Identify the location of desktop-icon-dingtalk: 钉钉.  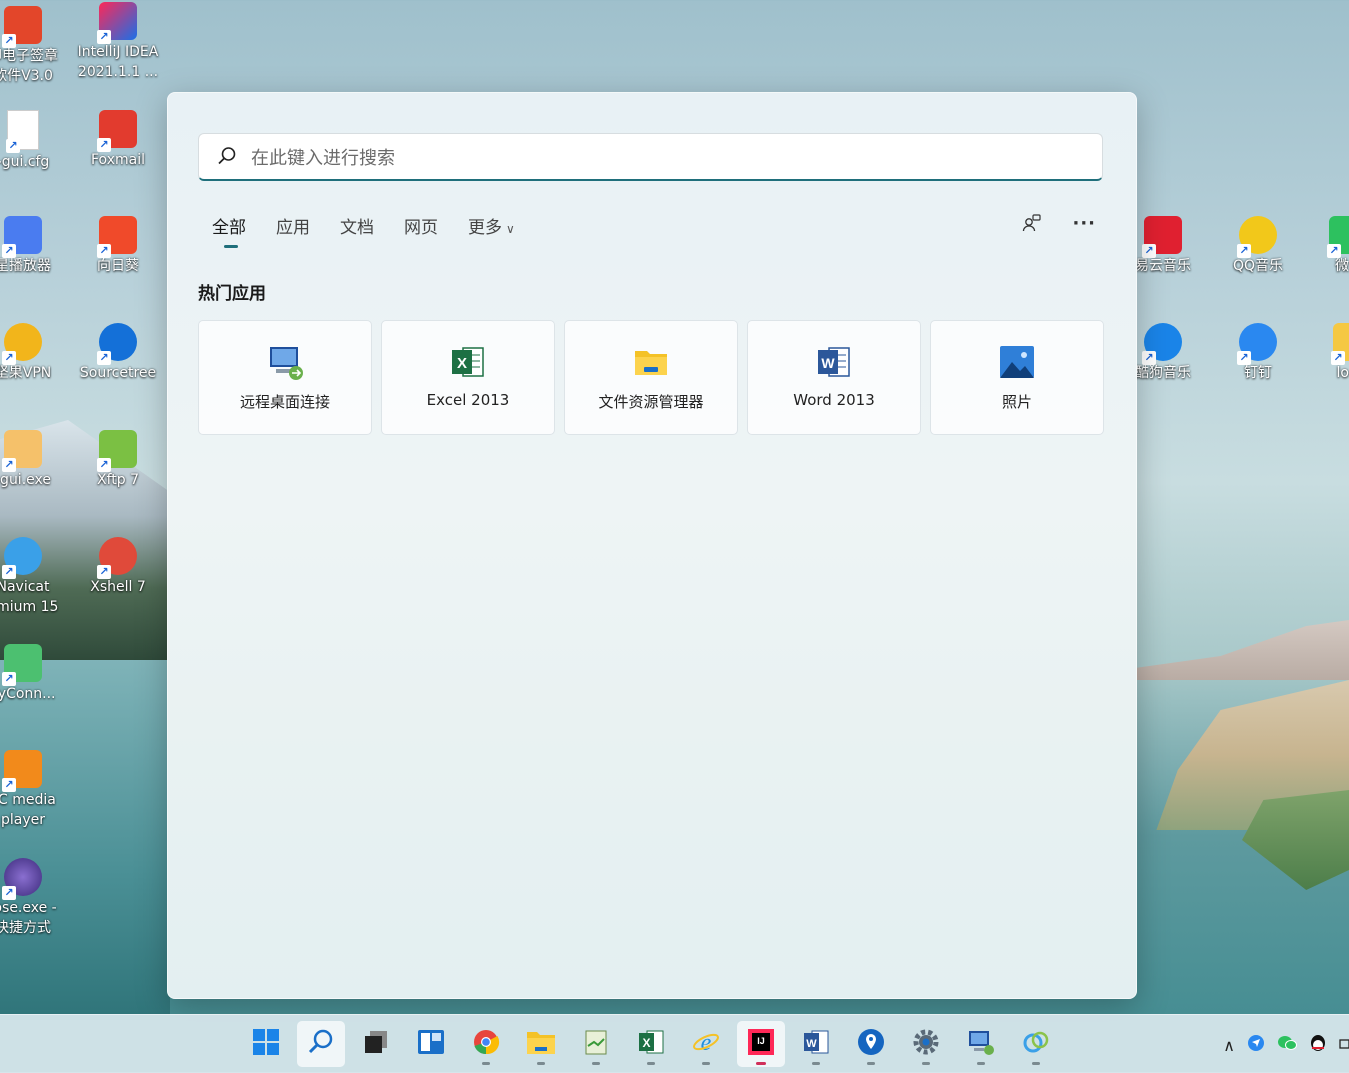
(1258, 353).